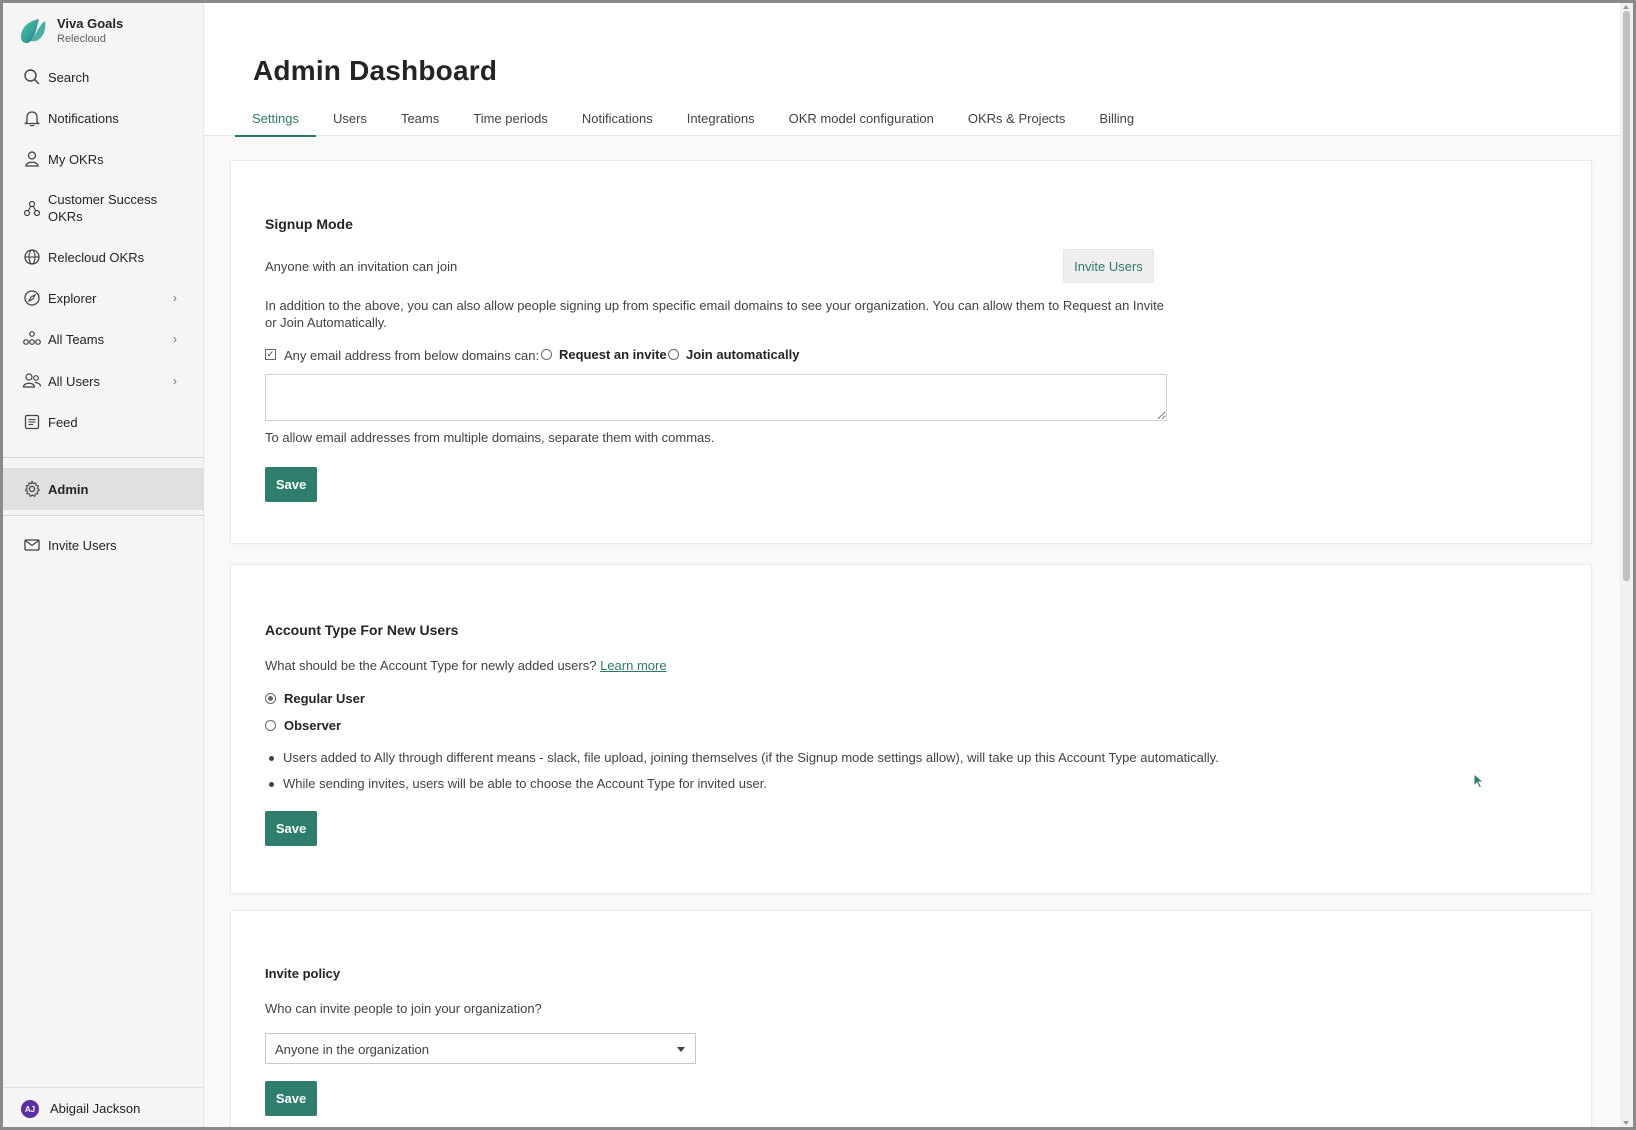 This screenshot has width=1636, height=1130. Describe the element at coordinates (103, 209) in the screenshot. I see `sidebar-item-customer-success-okrs: Customer Success OKRs` at that location.